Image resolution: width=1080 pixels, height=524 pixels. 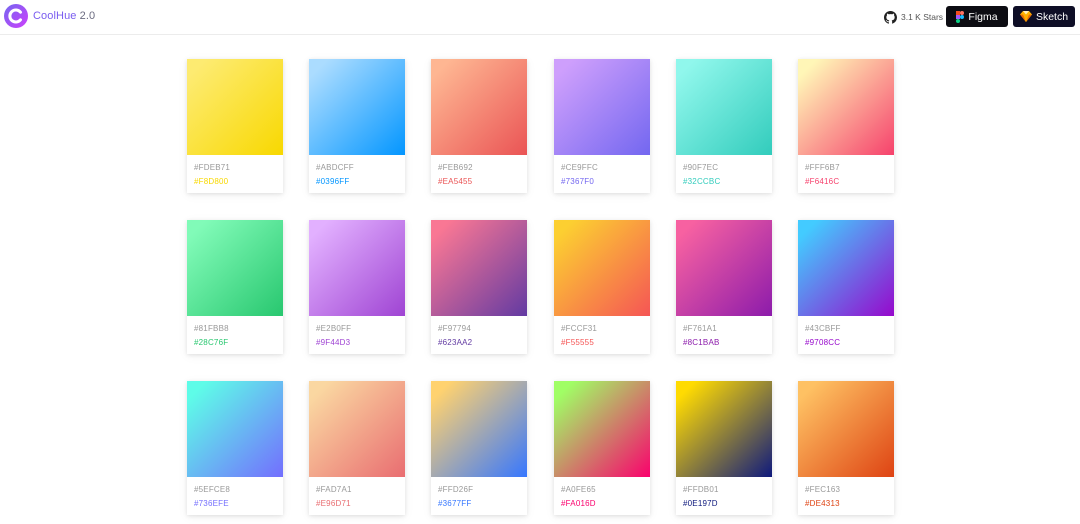 I want to click on gradient-card: #FCCF31 #F55555, so click(x=602, y=287).